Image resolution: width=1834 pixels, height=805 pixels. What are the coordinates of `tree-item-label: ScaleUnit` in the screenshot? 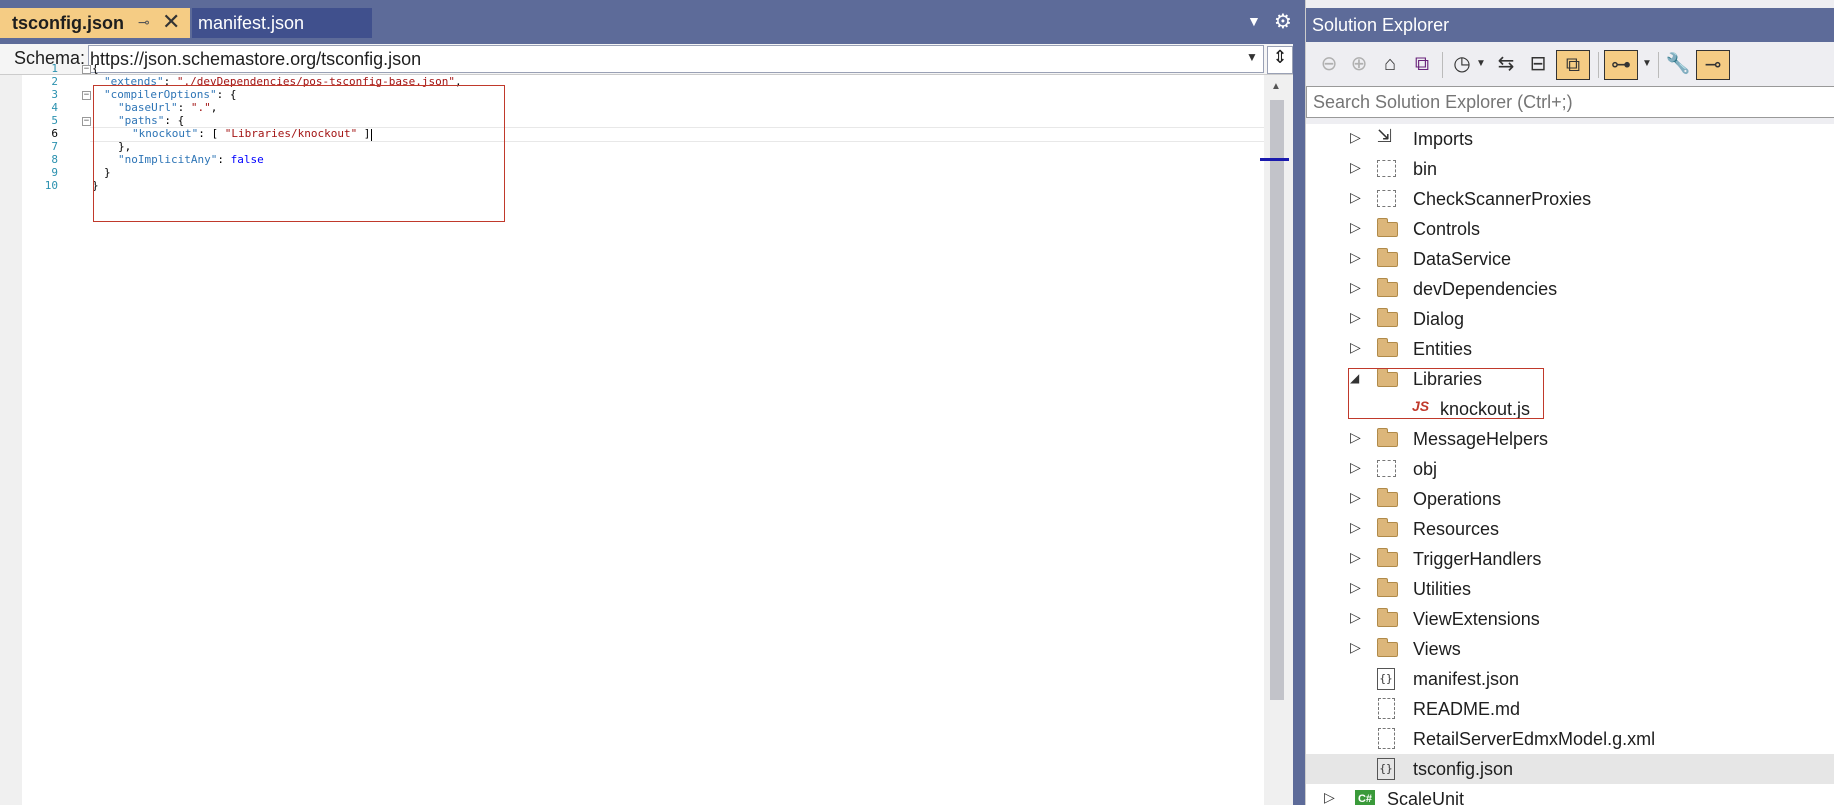 It's located at (1426, 797).